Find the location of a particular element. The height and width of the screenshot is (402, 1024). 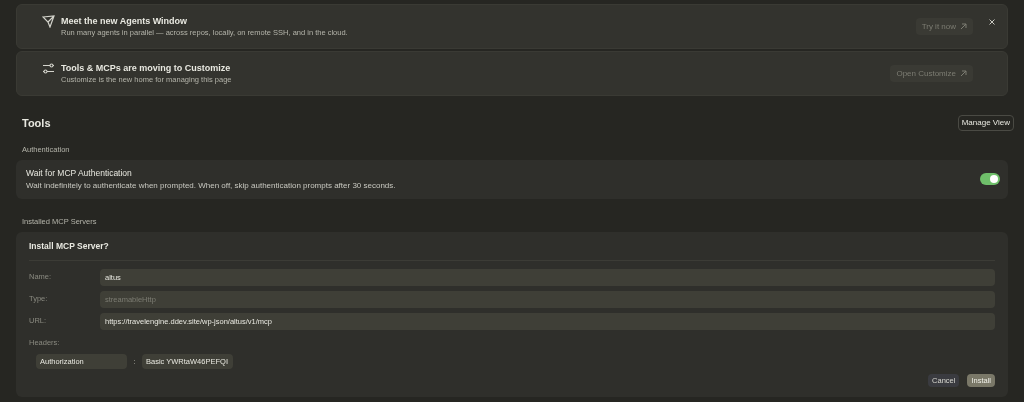

section-title: Tools is located at coordinates (36, 123).